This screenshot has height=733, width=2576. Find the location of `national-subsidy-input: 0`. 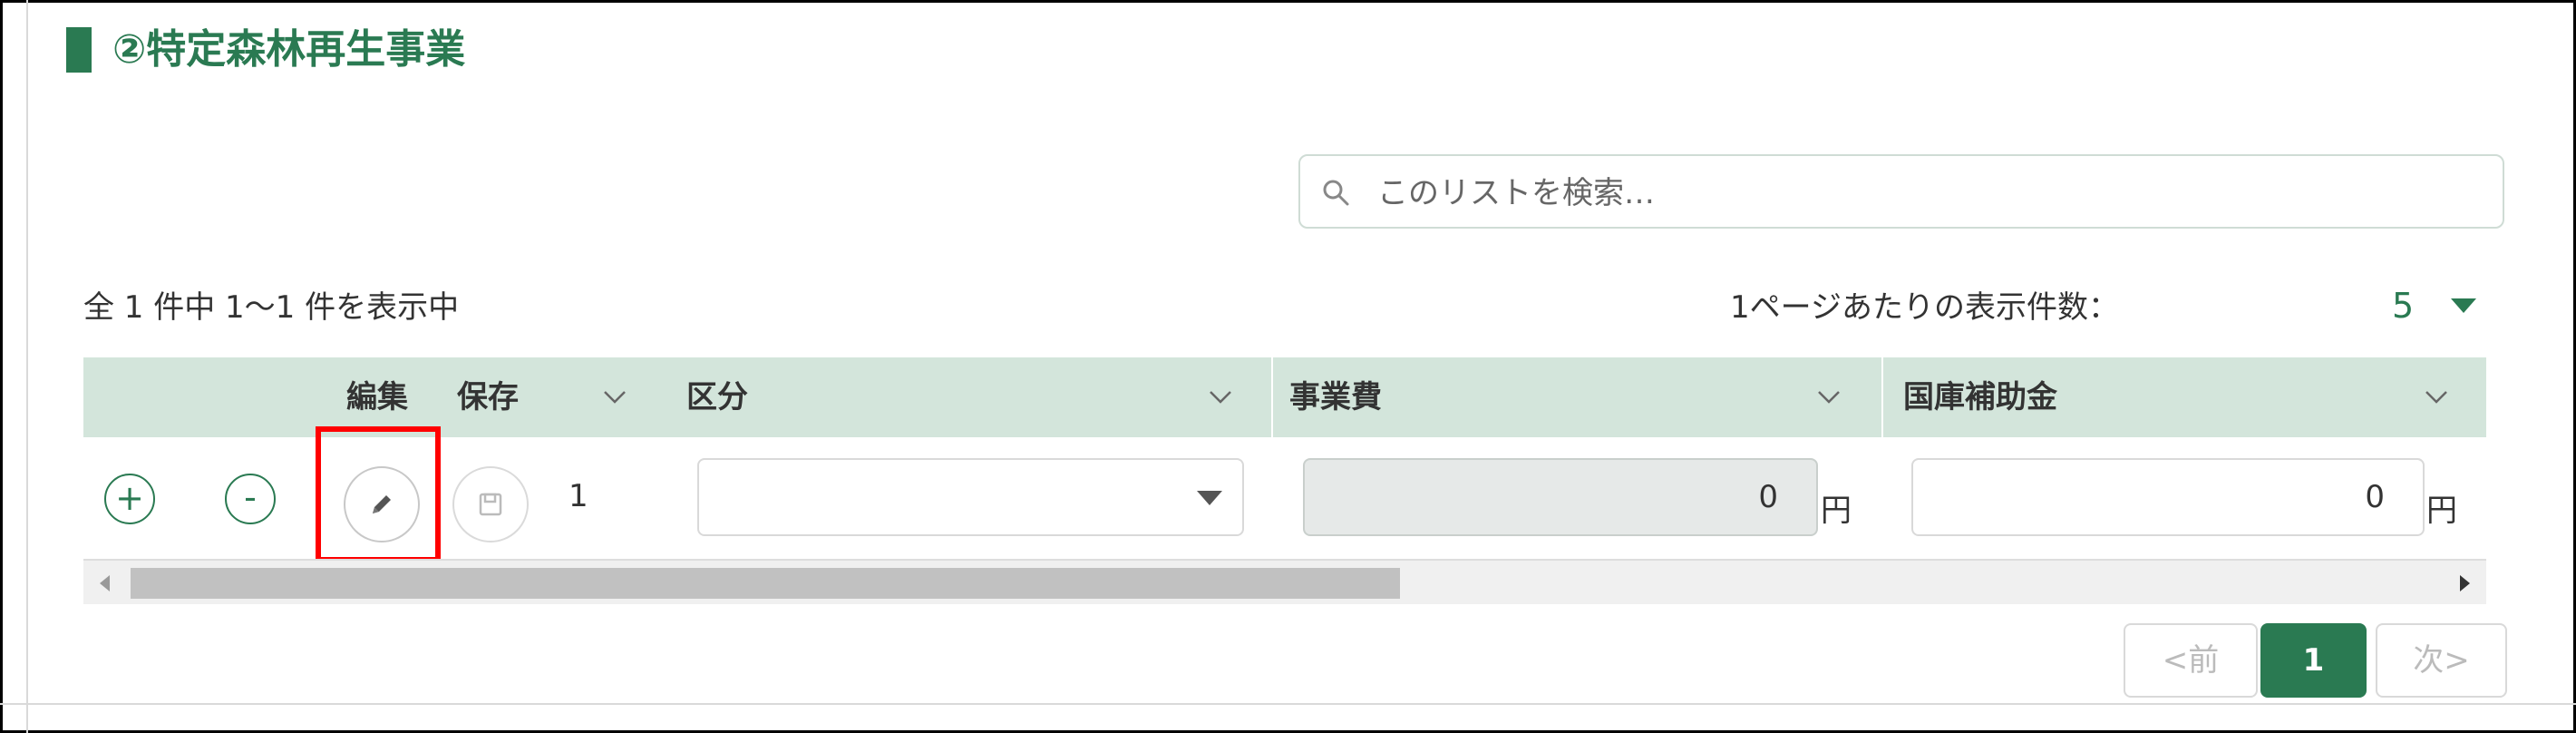

national-subsidy-input: 0 is located at coordinates (2168, 497).